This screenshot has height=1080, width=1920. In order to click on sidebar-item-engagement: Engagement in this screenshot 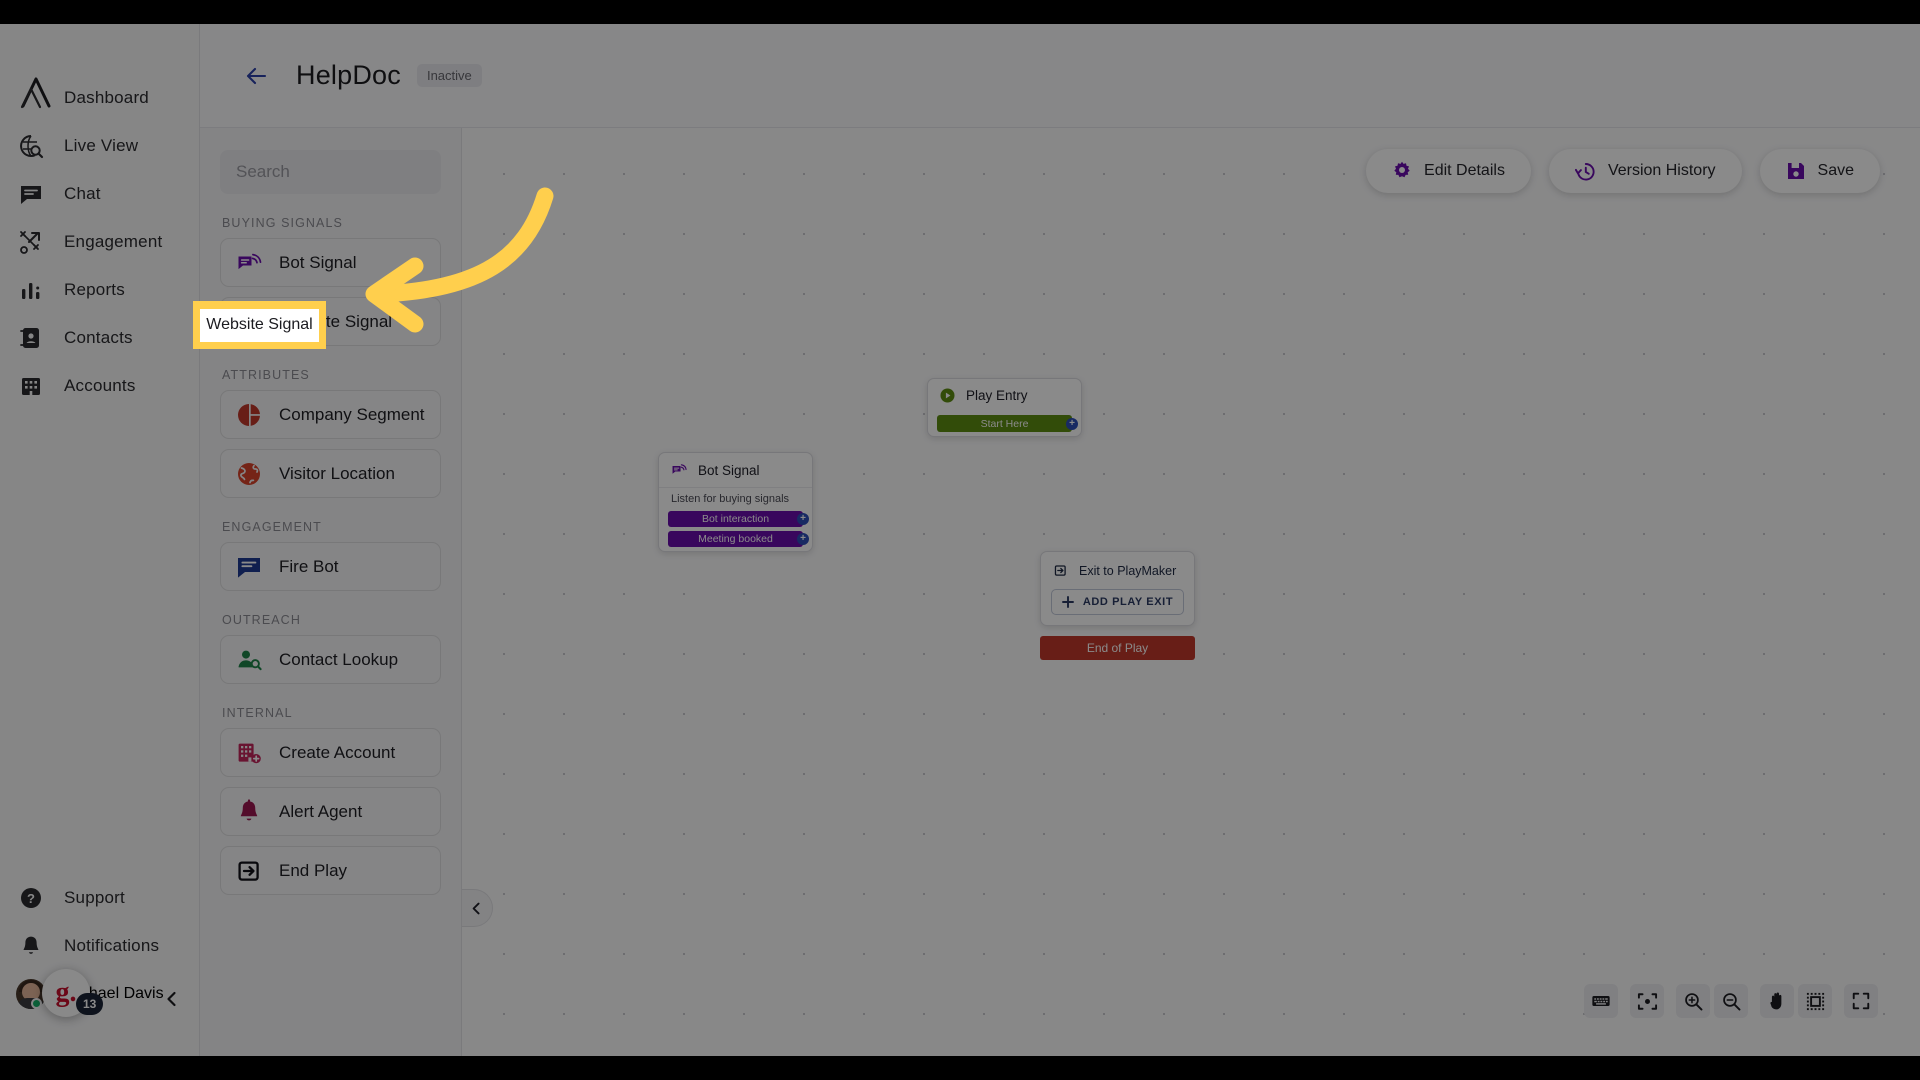, I will do `click(99, 242)`.